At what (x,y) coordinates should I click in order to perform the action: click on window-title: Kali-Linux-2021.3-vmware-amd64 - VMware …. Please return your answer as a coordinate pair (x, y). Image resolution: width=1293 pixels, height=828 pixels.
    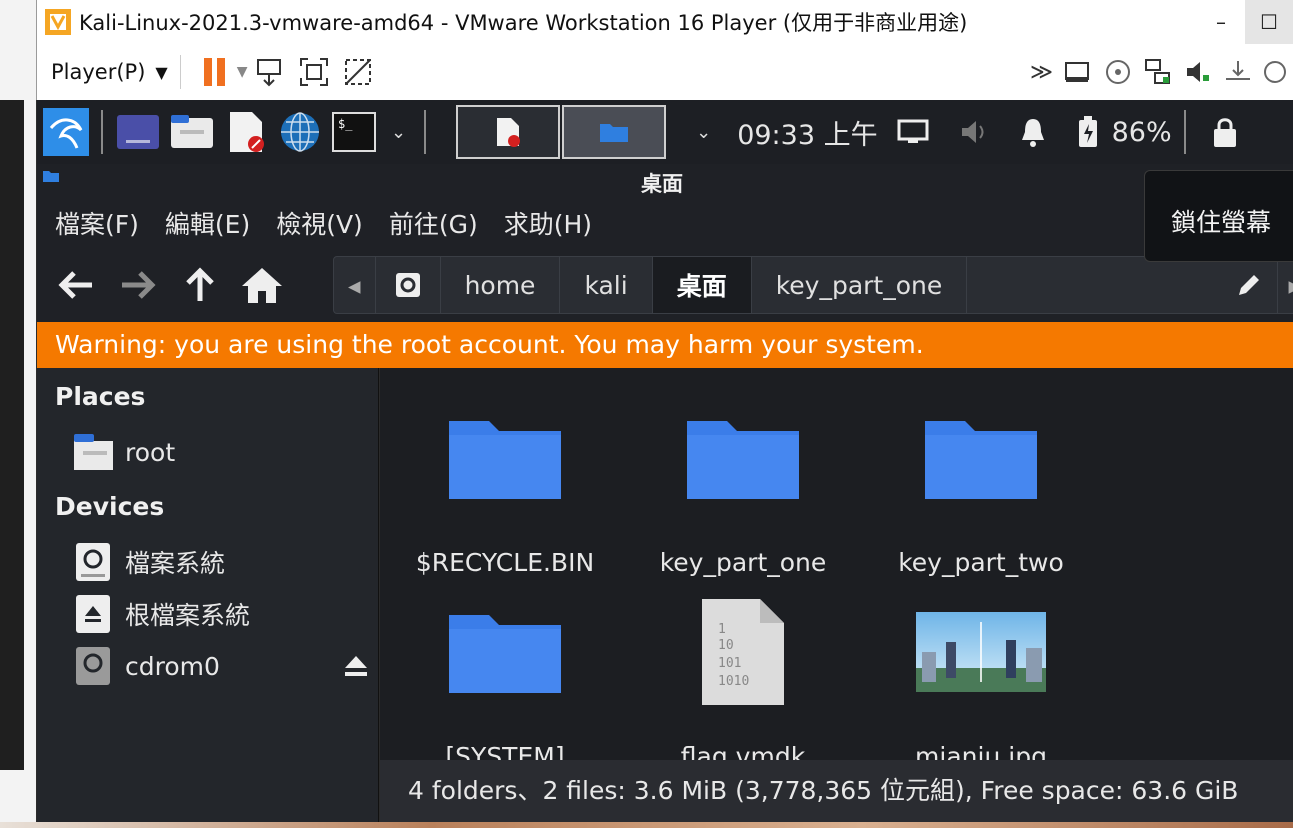
    Looking at the image, I should click on (523, 23).